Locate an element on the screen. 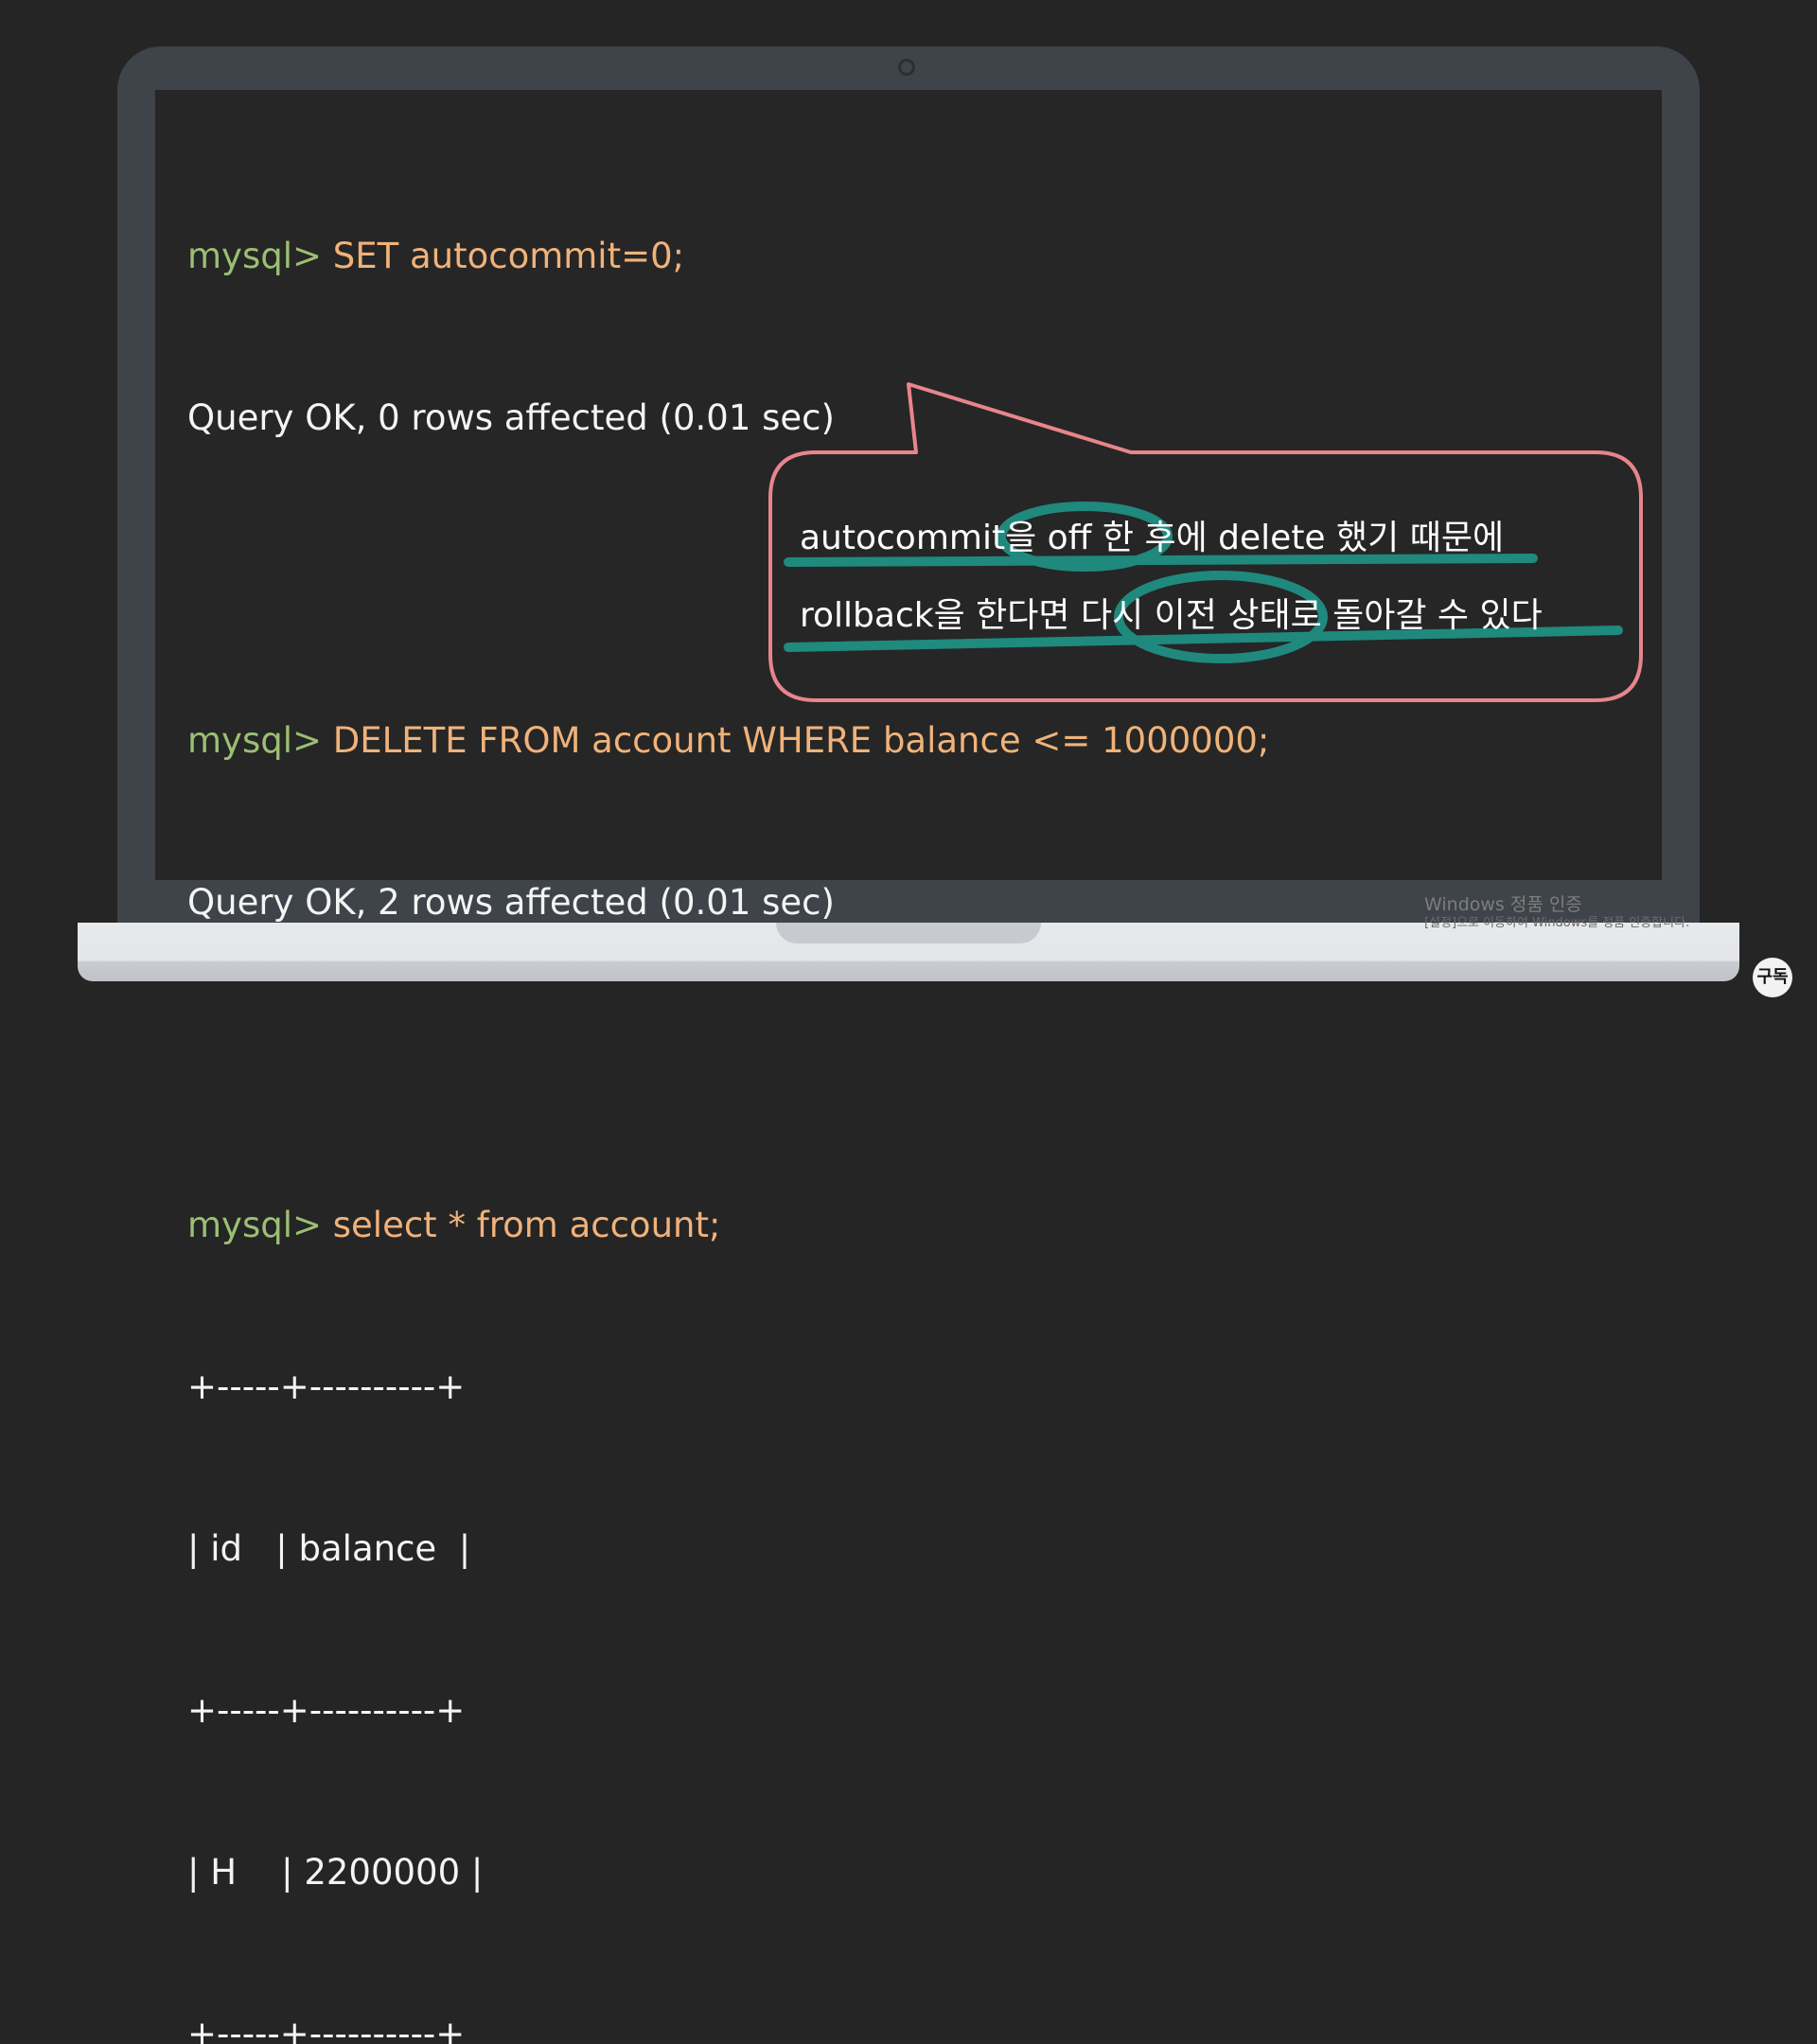 The width and height of the screenshot is (1817, 2044). watermark-title: Windows 정품 인증 is located at coordinates (1503, 904).